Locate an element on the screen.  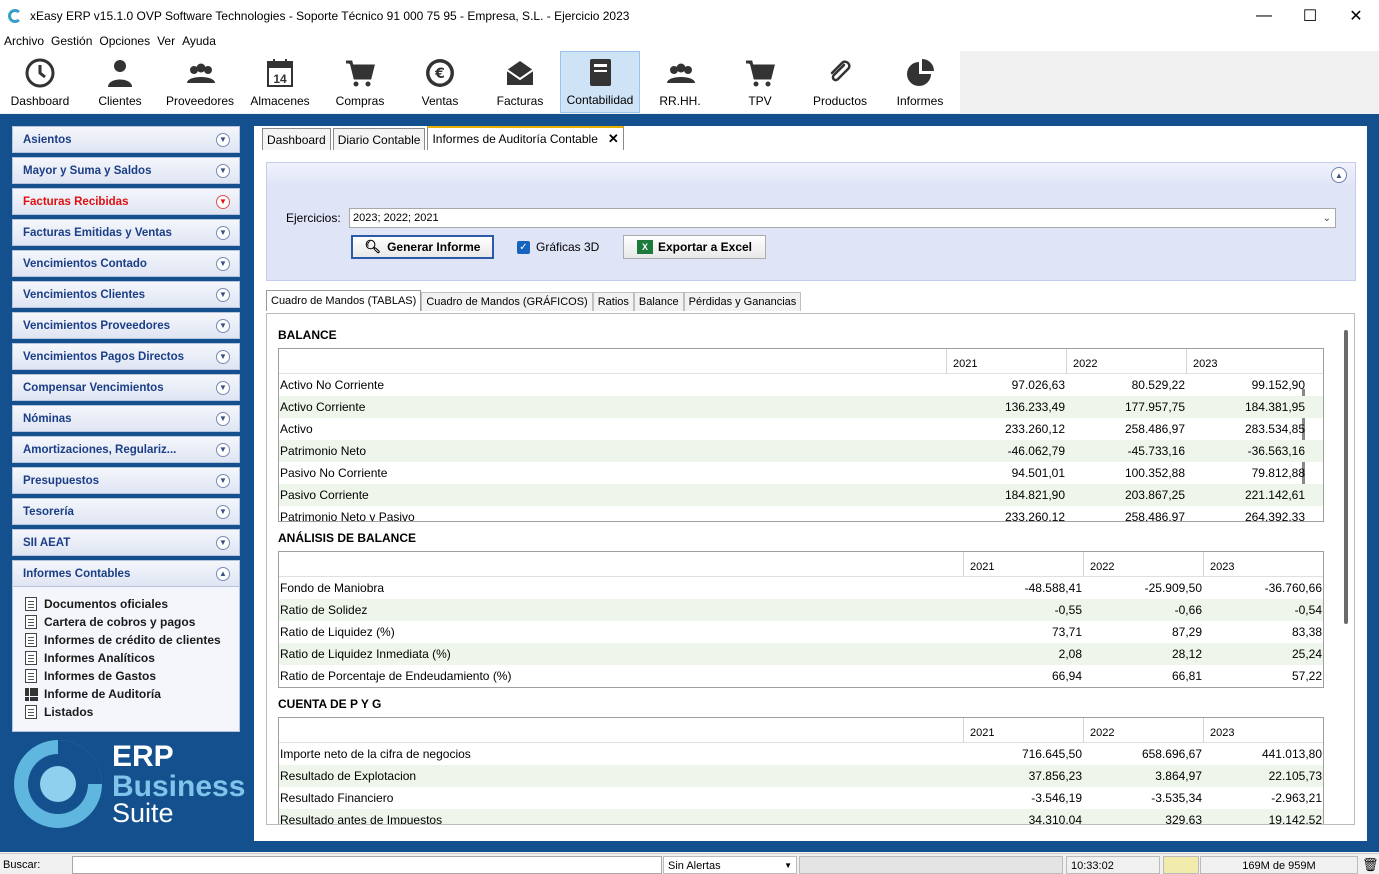
search-input is located at coordinates (367, 865).